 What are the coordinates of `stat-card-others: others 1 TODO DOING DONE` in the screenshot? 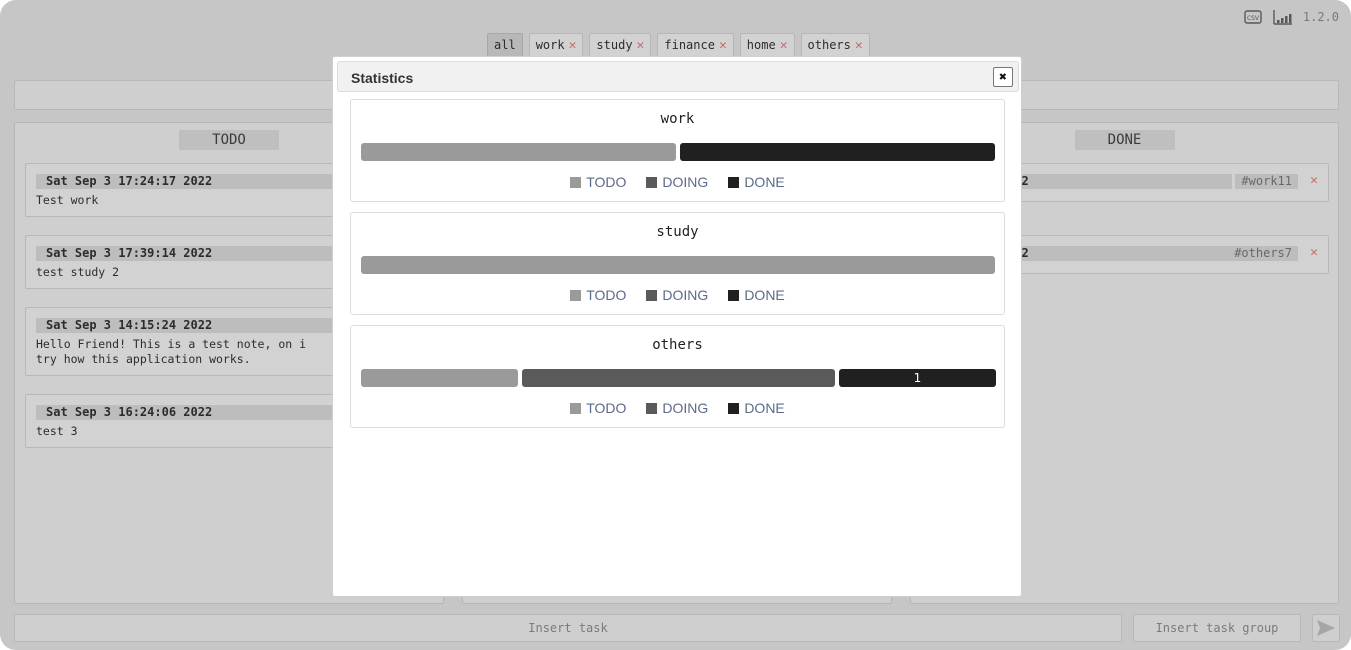 It's located at (677, 376).